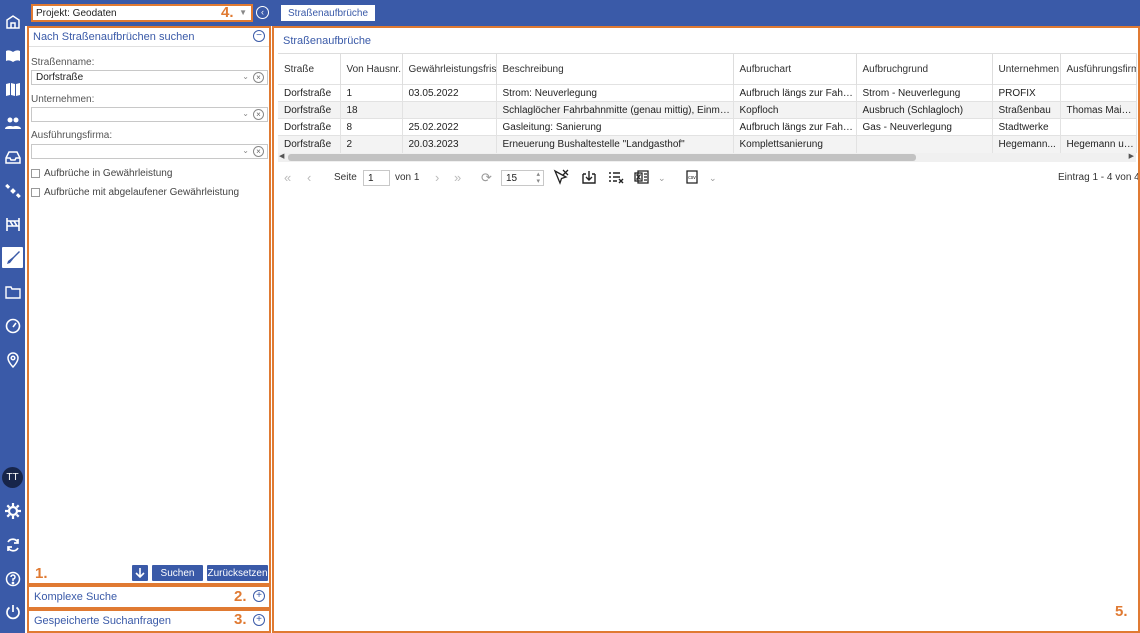 The width and height of the screenshot is (1140, 633). I want to click on annotation-label-4: 4., so click(227, 12).